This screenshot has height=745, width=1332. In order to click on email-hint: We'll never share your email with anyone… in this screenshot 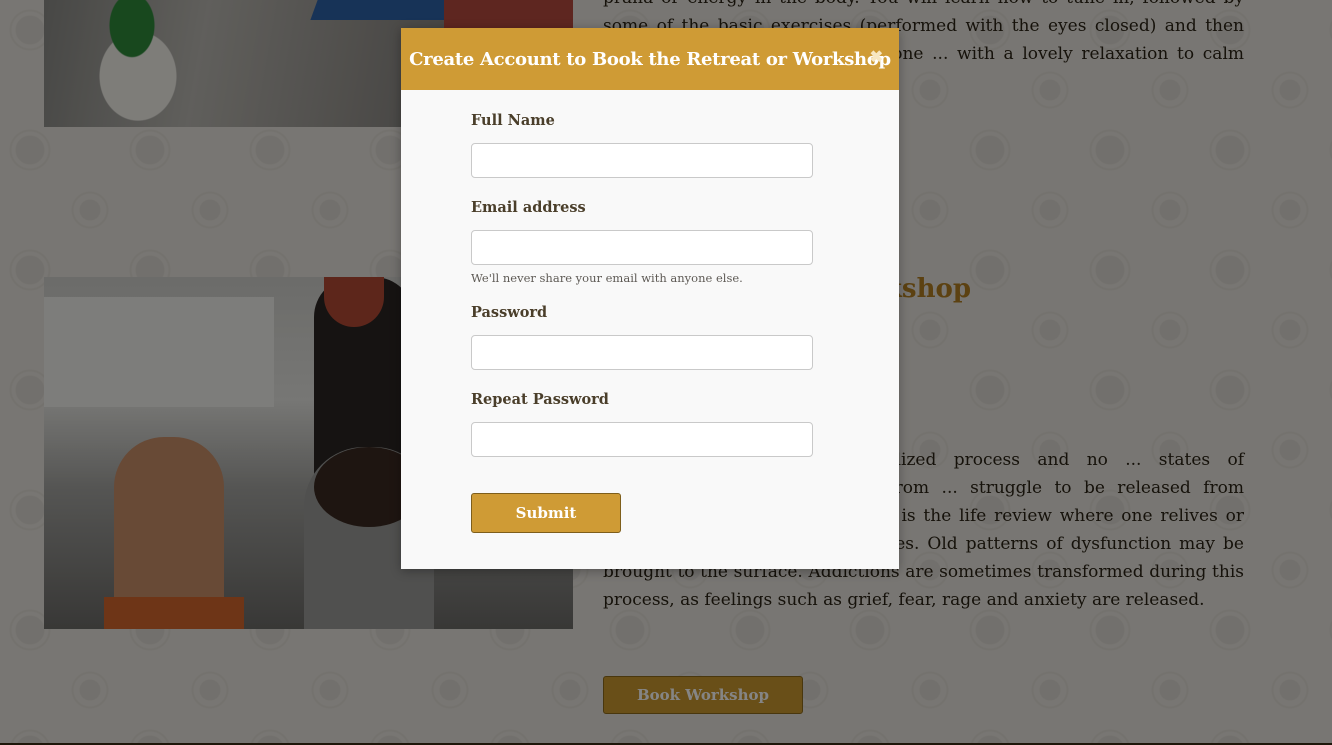, I will do `click(607, 278)`.